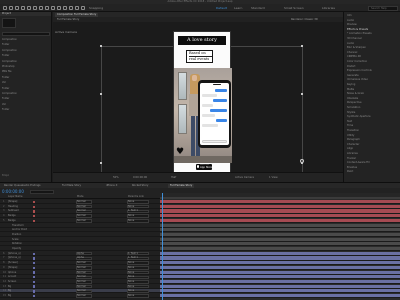  What do you see at coordinates (17, 8) in the screenshot?
I see `hand-tool-icon` at bounding box center [17, 8].